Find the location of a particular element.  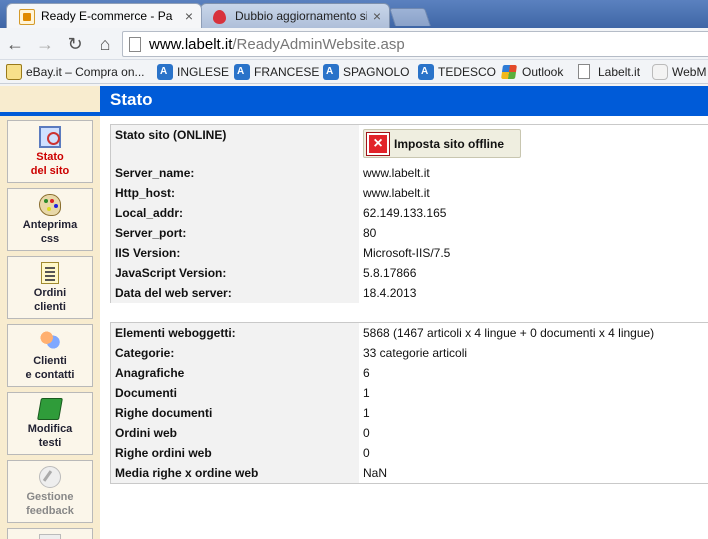

set-site-offline-button: × Imposta sito offline is located at coordinates (442, 143).